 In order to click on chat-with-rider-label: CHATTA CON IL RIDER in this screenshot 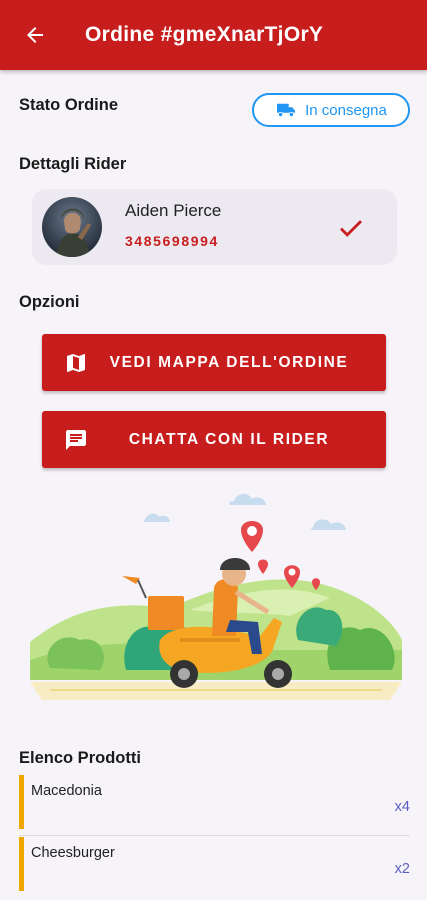, I will do `click(229, 439)`.